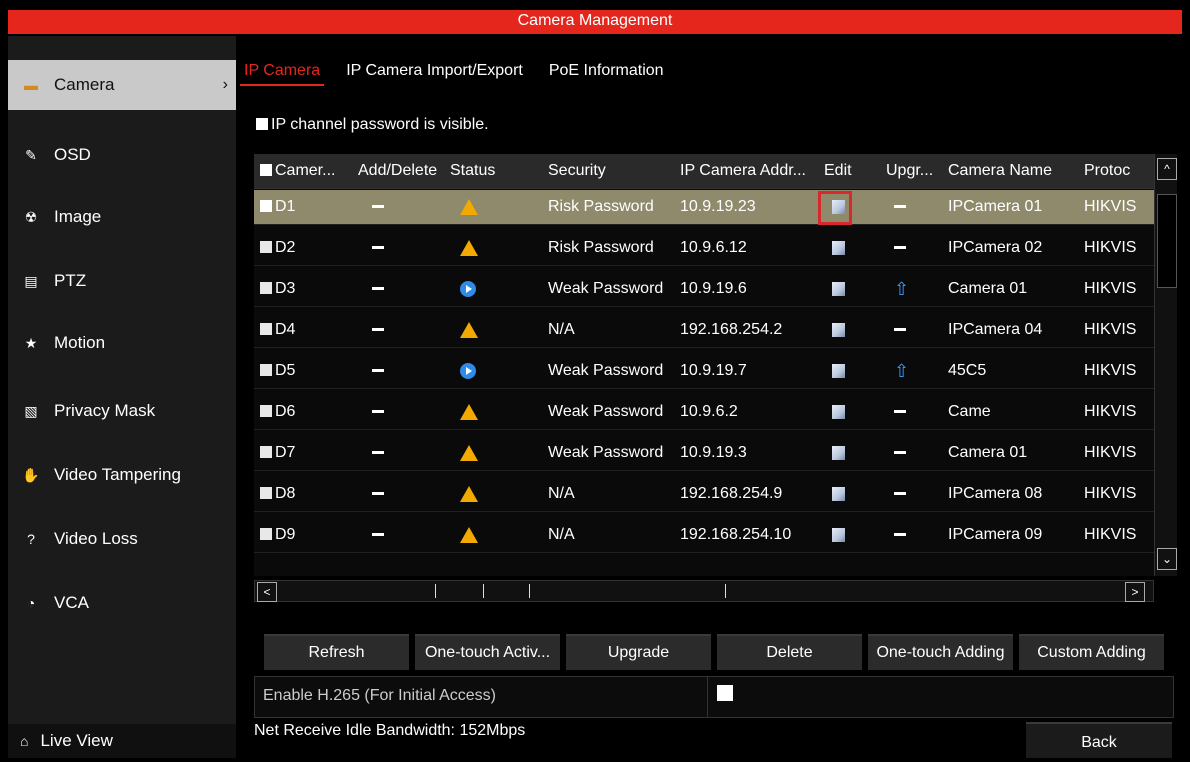 The height and width of the screenshot is (762, 1190). Describe the element at coordinates (307, 207) in the screenshot. I see `channel-cell: D1` at that location.